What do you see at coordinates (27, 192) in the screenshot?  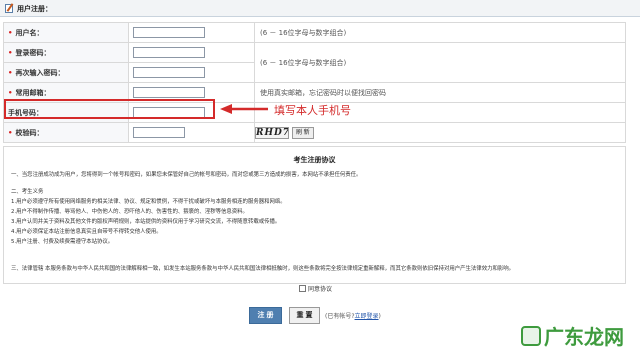 I see `agreement-line: 二、考生义务` at bounding box center [27, 192].